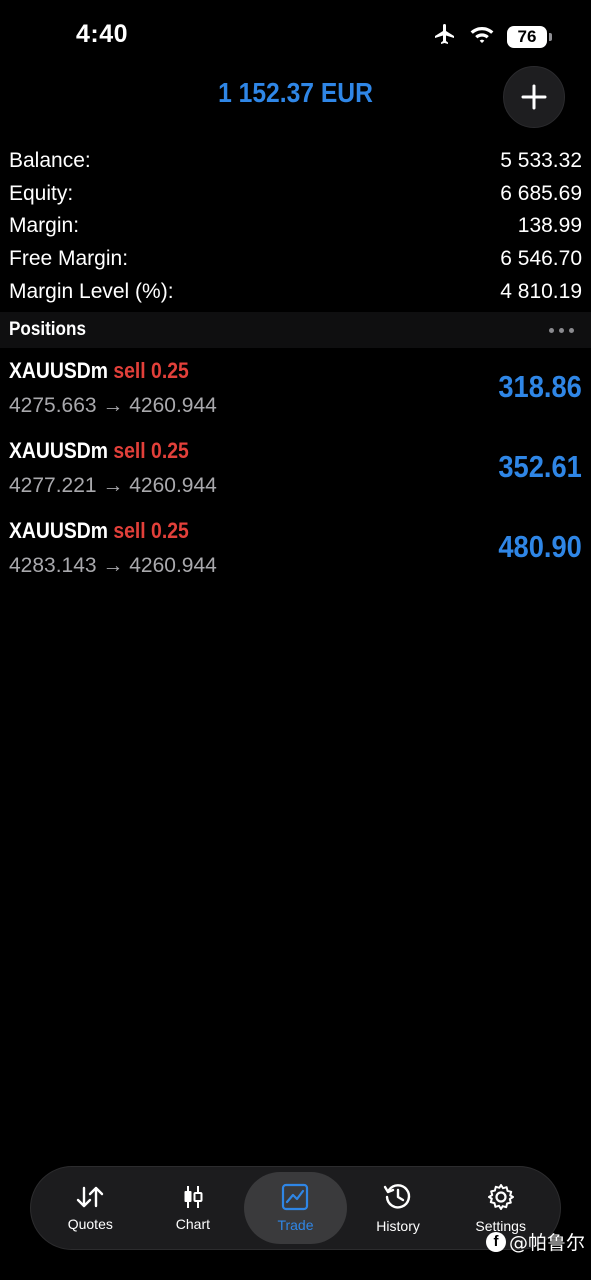  I want to click on summary-row-equity: Equity: 6 685.69, so click(295, 194).